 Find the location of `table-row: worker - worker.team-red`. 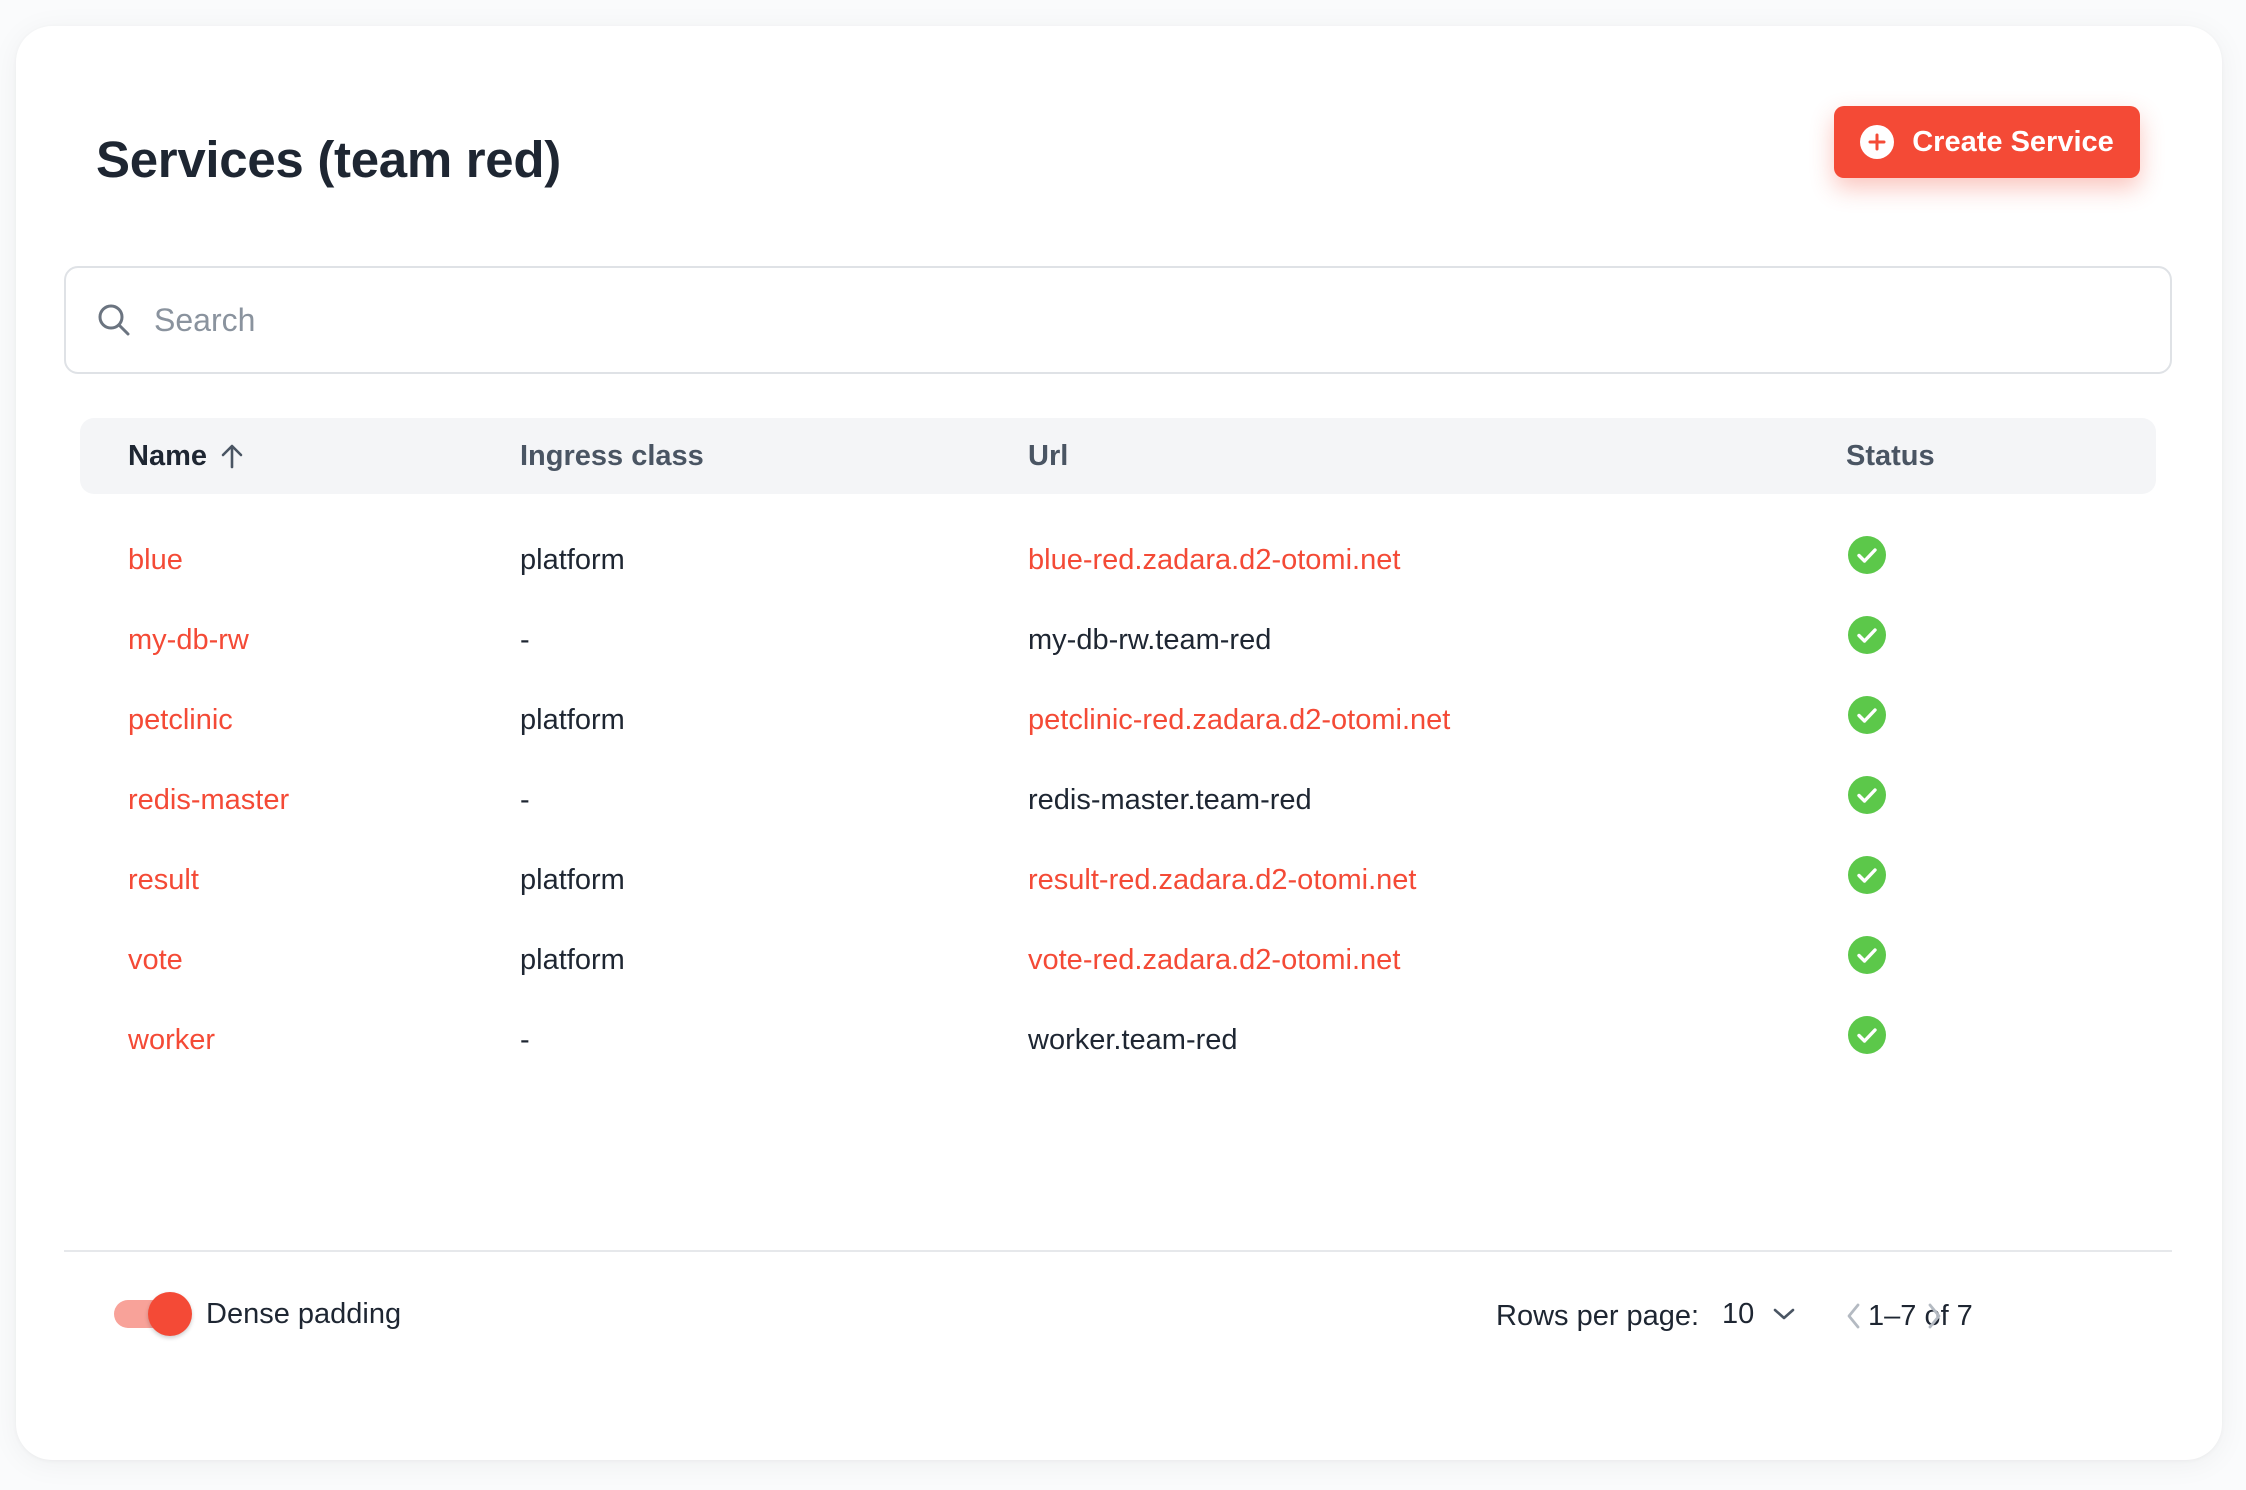

table-row: worker - worker.team-red is located at coordinates (1118, 1040).